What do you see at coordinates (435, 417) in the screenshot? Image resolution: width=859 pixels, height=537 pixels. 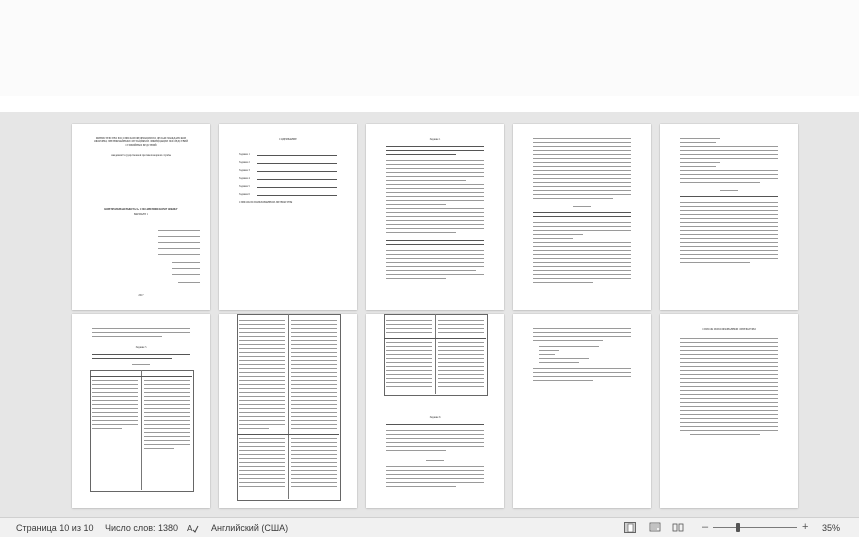 I see `task6-heading: Задание 6` at bounding box center [435, 417].